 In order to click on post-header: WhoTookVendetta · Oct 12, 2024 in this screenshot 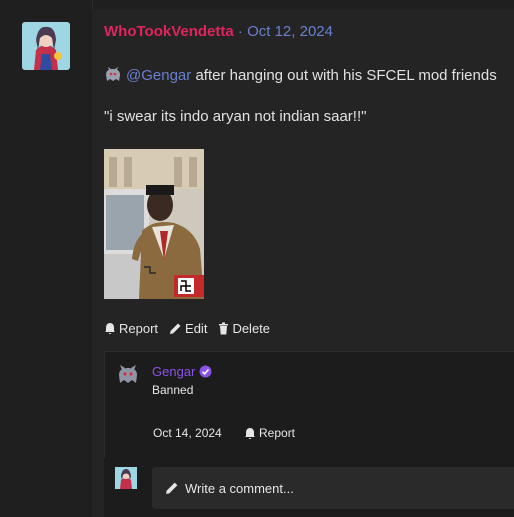, I will do `click(218, 31)`.